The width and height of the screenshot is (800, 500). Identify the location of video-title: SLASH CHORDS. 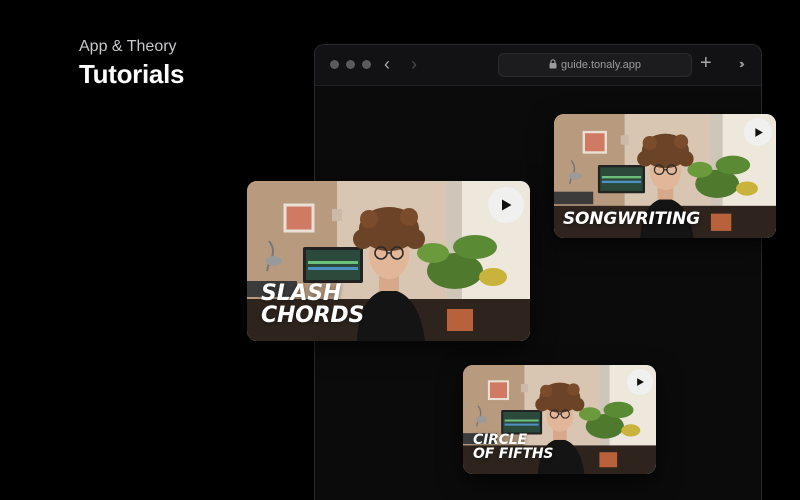
(313, 304).